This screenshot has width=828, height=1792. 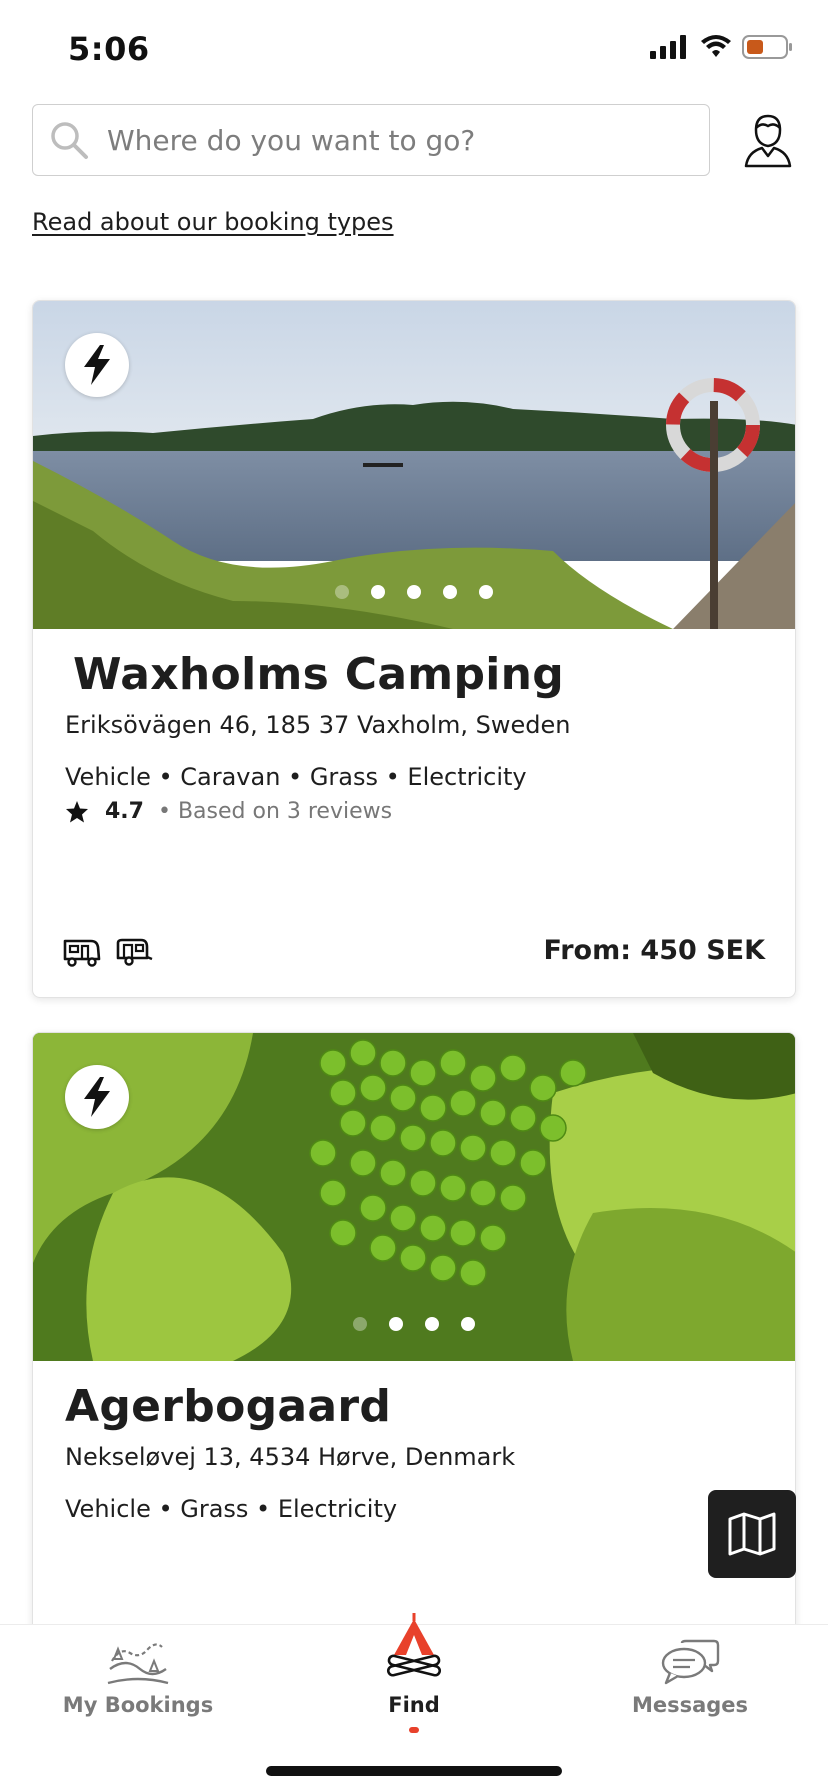 I want to click on map-route-icon, so click(x=138, y=1664).